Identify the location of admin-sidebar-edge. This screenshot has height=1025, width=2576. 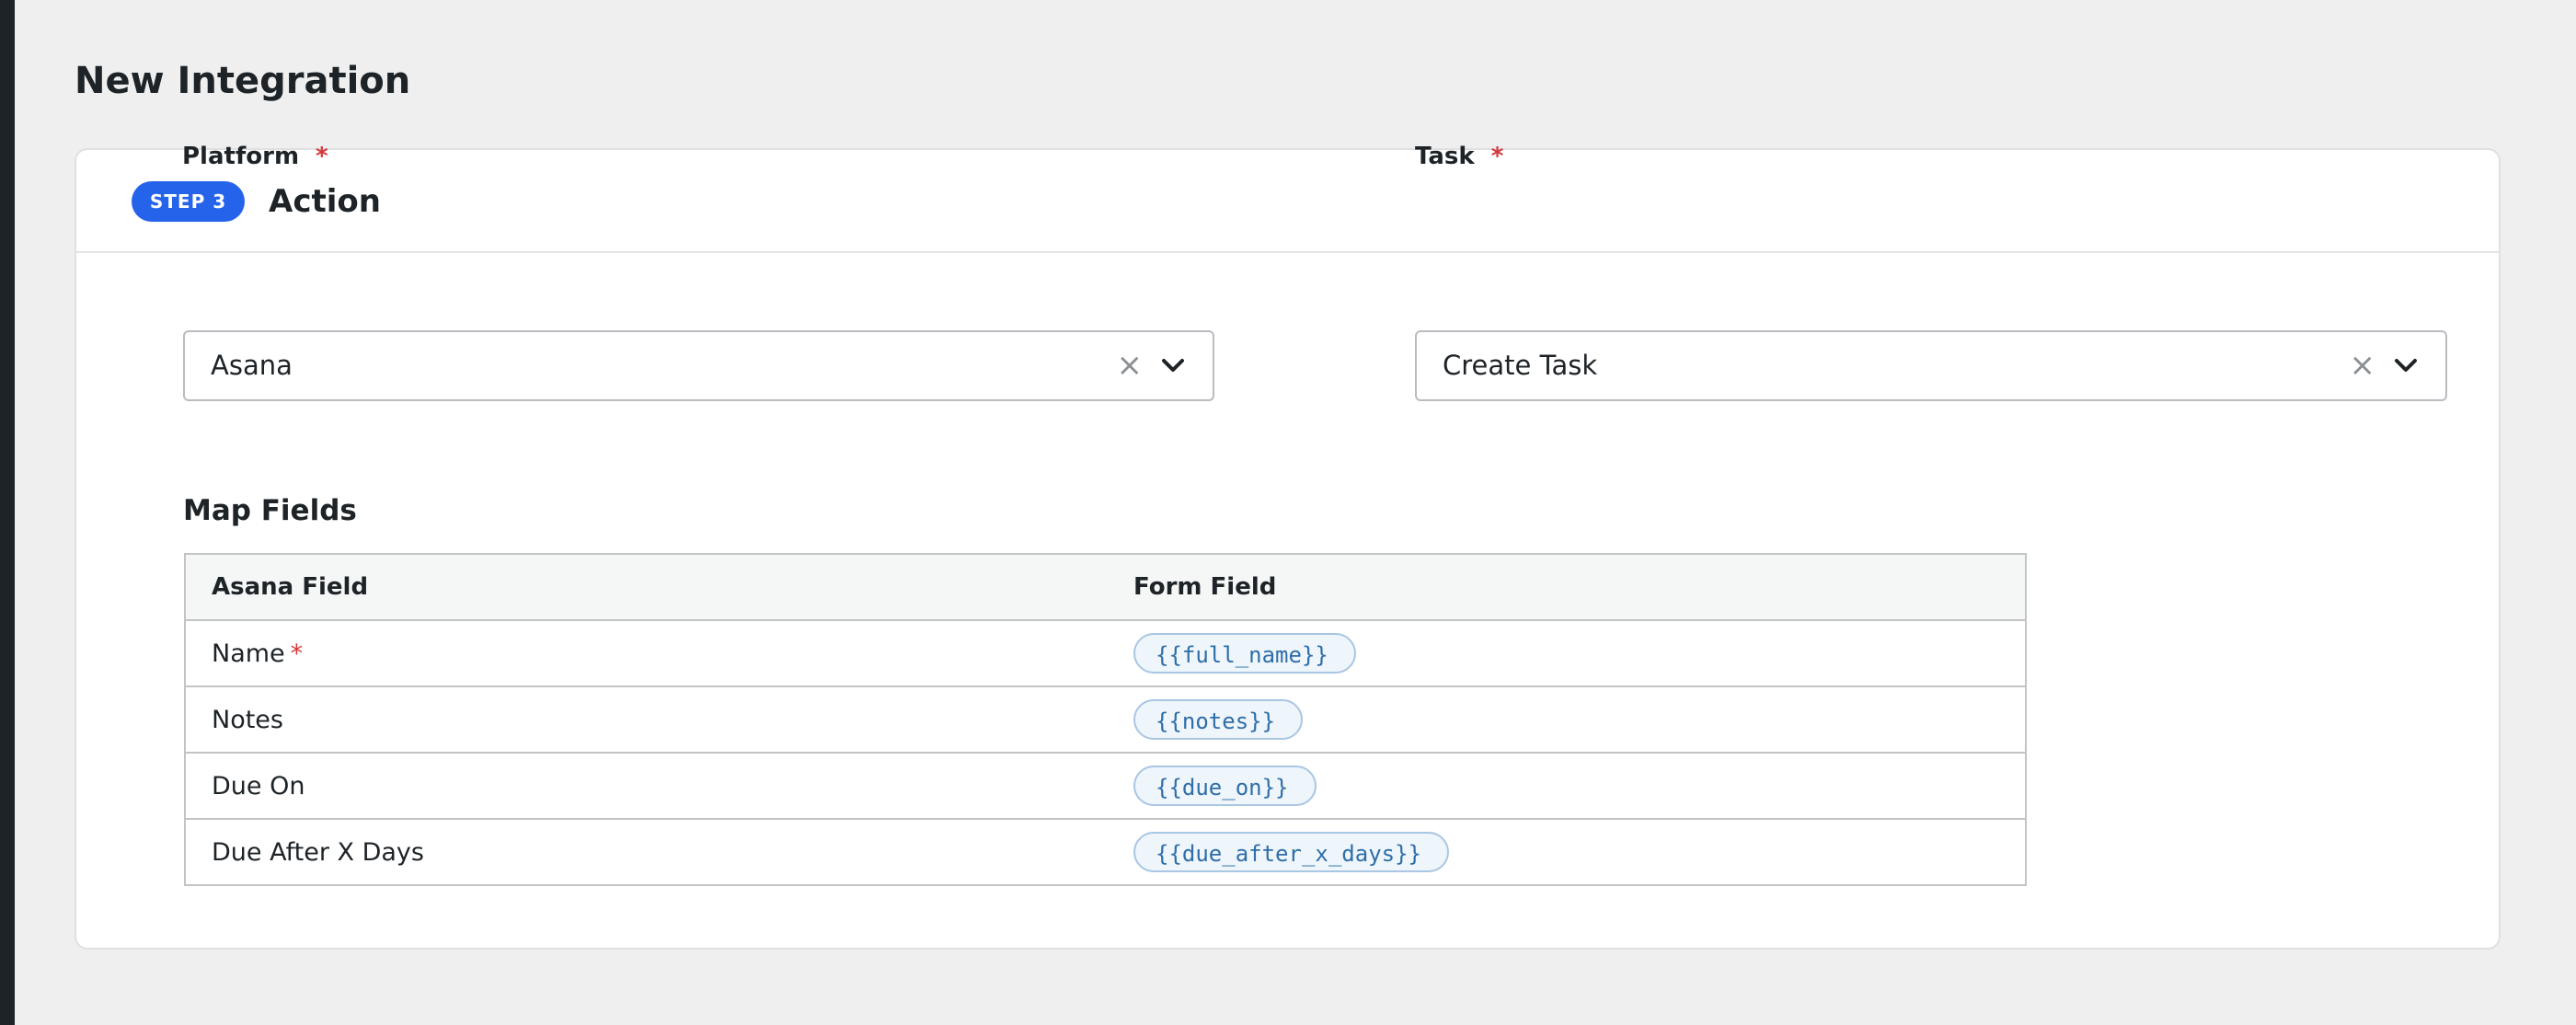
(8, 512).